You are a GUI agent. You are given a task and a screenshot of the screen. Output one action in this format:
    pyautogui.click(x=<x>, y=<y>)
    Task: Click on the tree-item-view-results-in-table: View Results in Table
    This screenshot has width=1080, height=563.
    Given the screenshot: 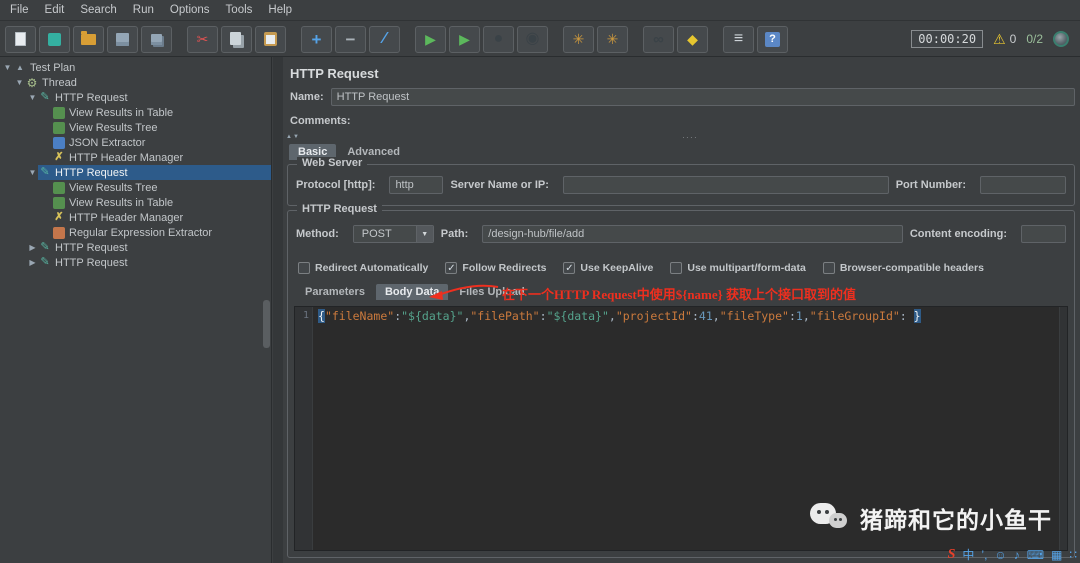 What is the action you would take?
    pyautogui.click(x=135, y=112)
    